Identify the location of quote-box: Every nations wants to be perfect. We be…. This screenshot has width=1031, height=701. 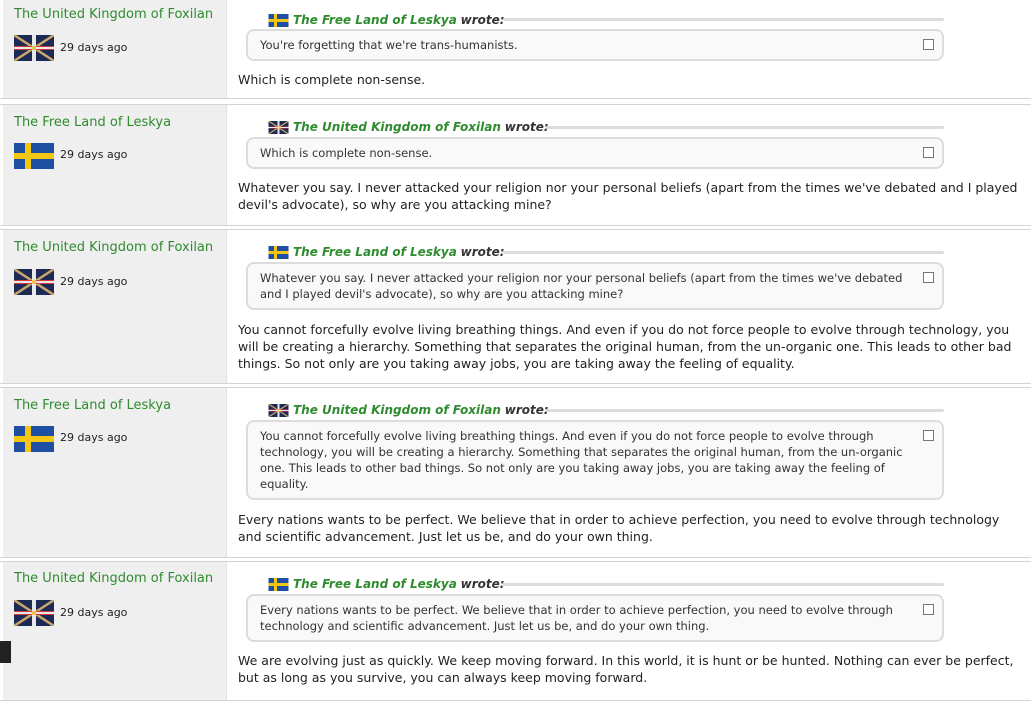
(595, 618).